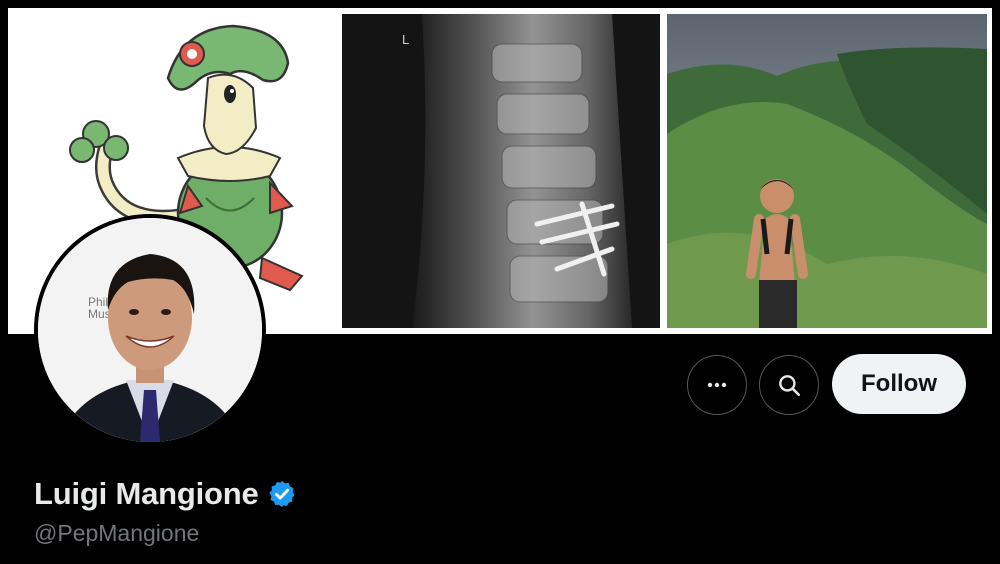  I want to click on follow-button: Follow, so click(899, 384).